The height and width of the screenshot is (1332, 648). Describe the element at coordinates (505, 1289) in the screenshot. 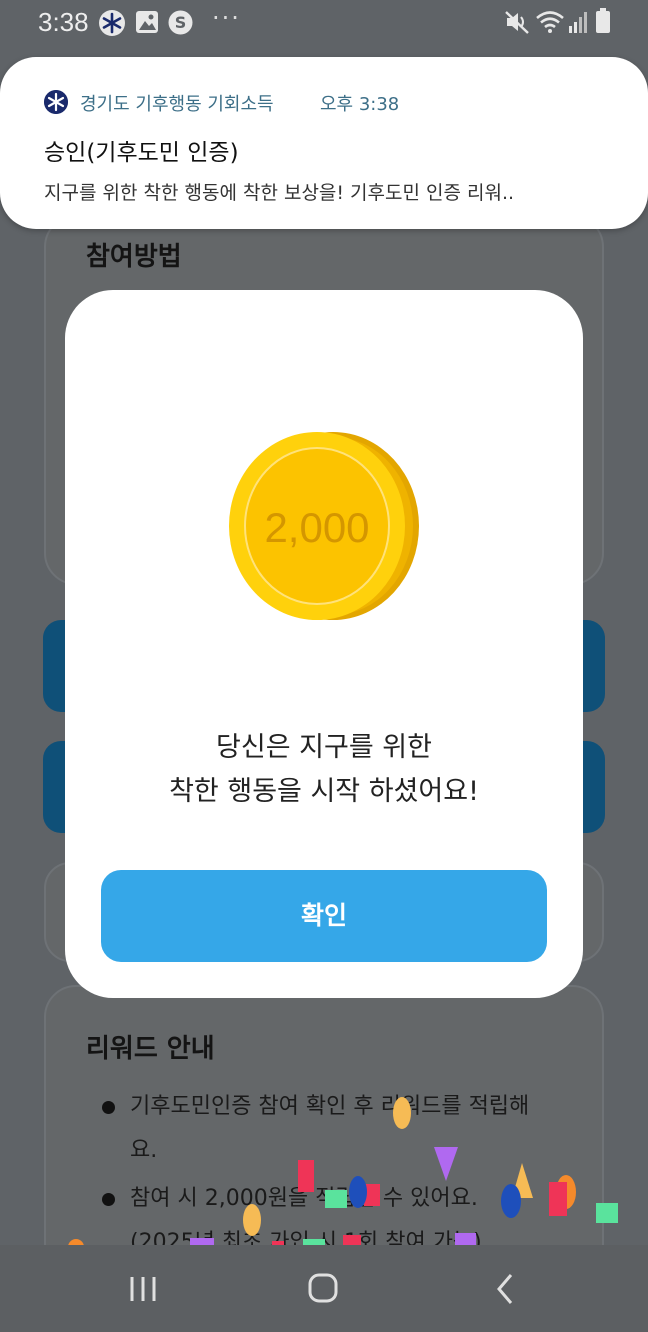

I see `back-icon` at that location.